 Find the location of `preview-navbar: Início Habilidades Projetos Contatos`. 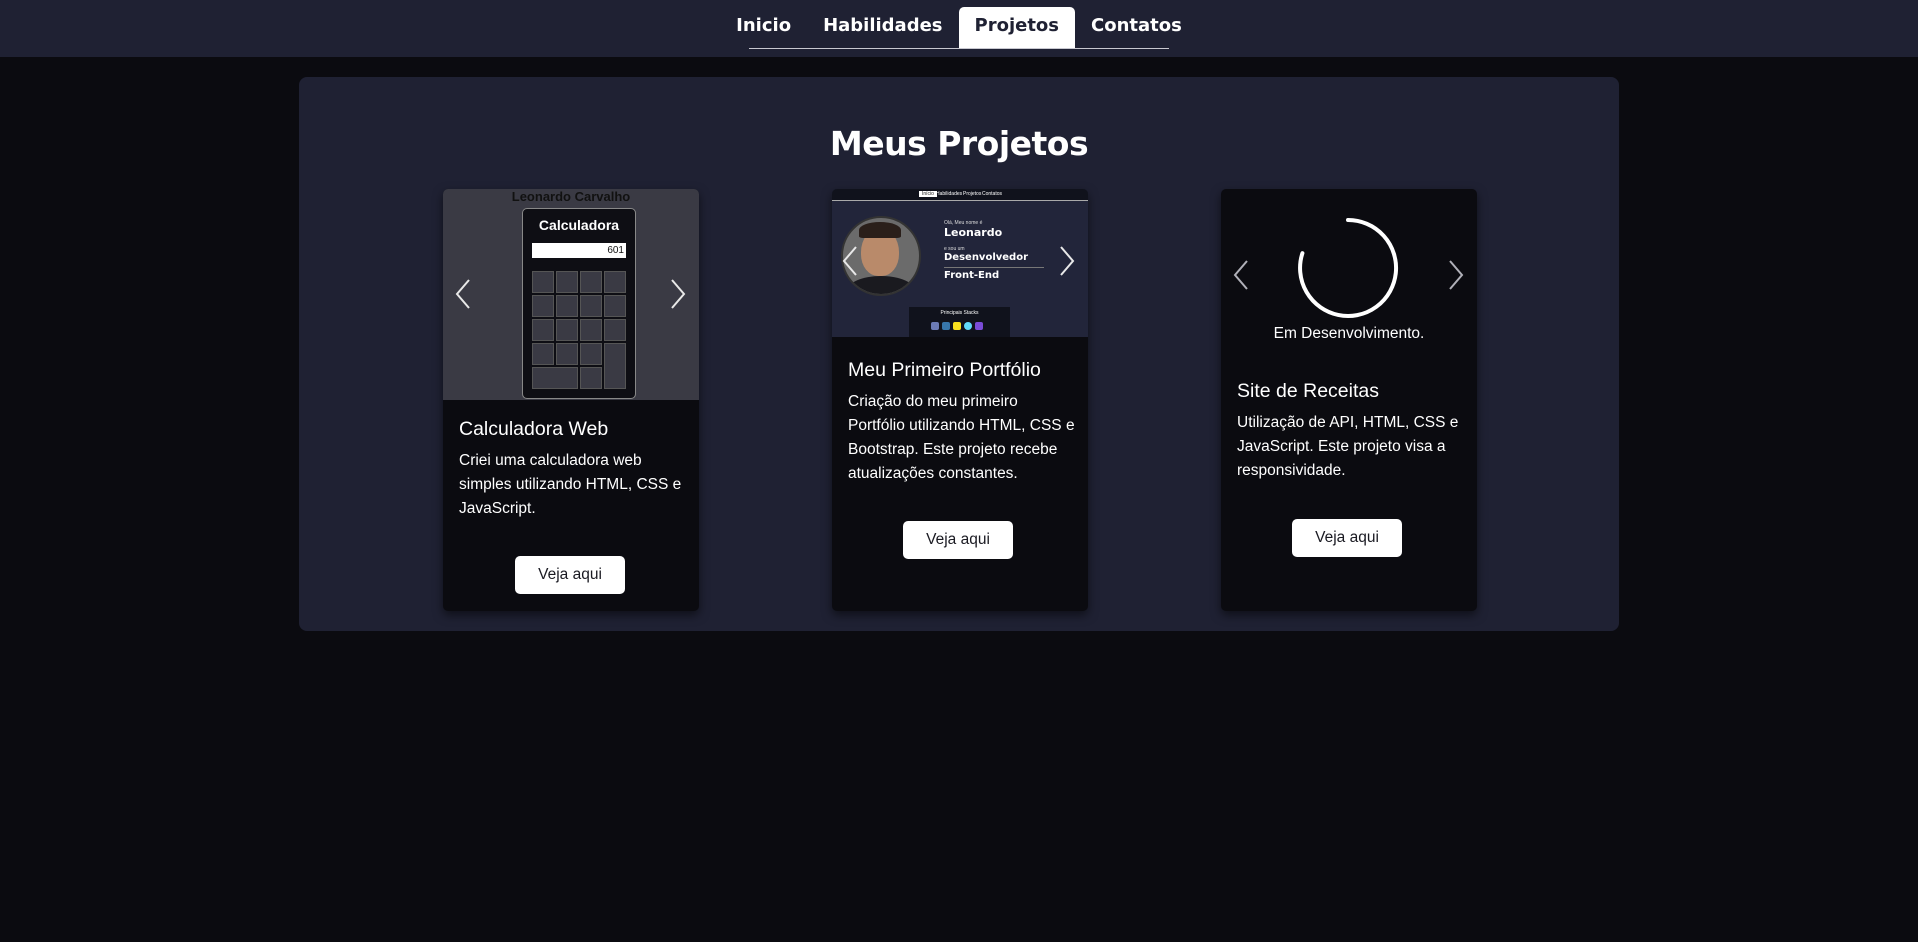

preview-navbar: Início Habilidades Projetos Contatos is located at coordinates (960, 195).